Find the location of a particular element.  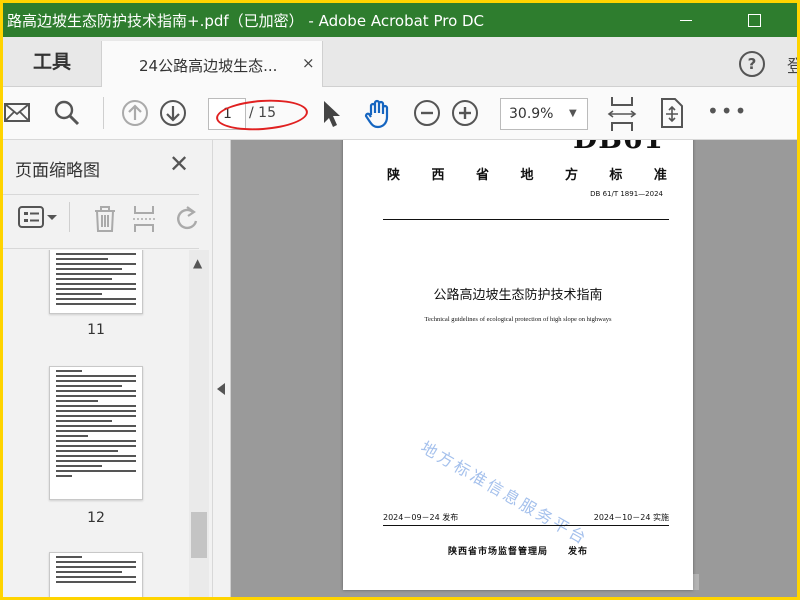

scroll-up-icon: ▲ is located at coordinates (197, 263).